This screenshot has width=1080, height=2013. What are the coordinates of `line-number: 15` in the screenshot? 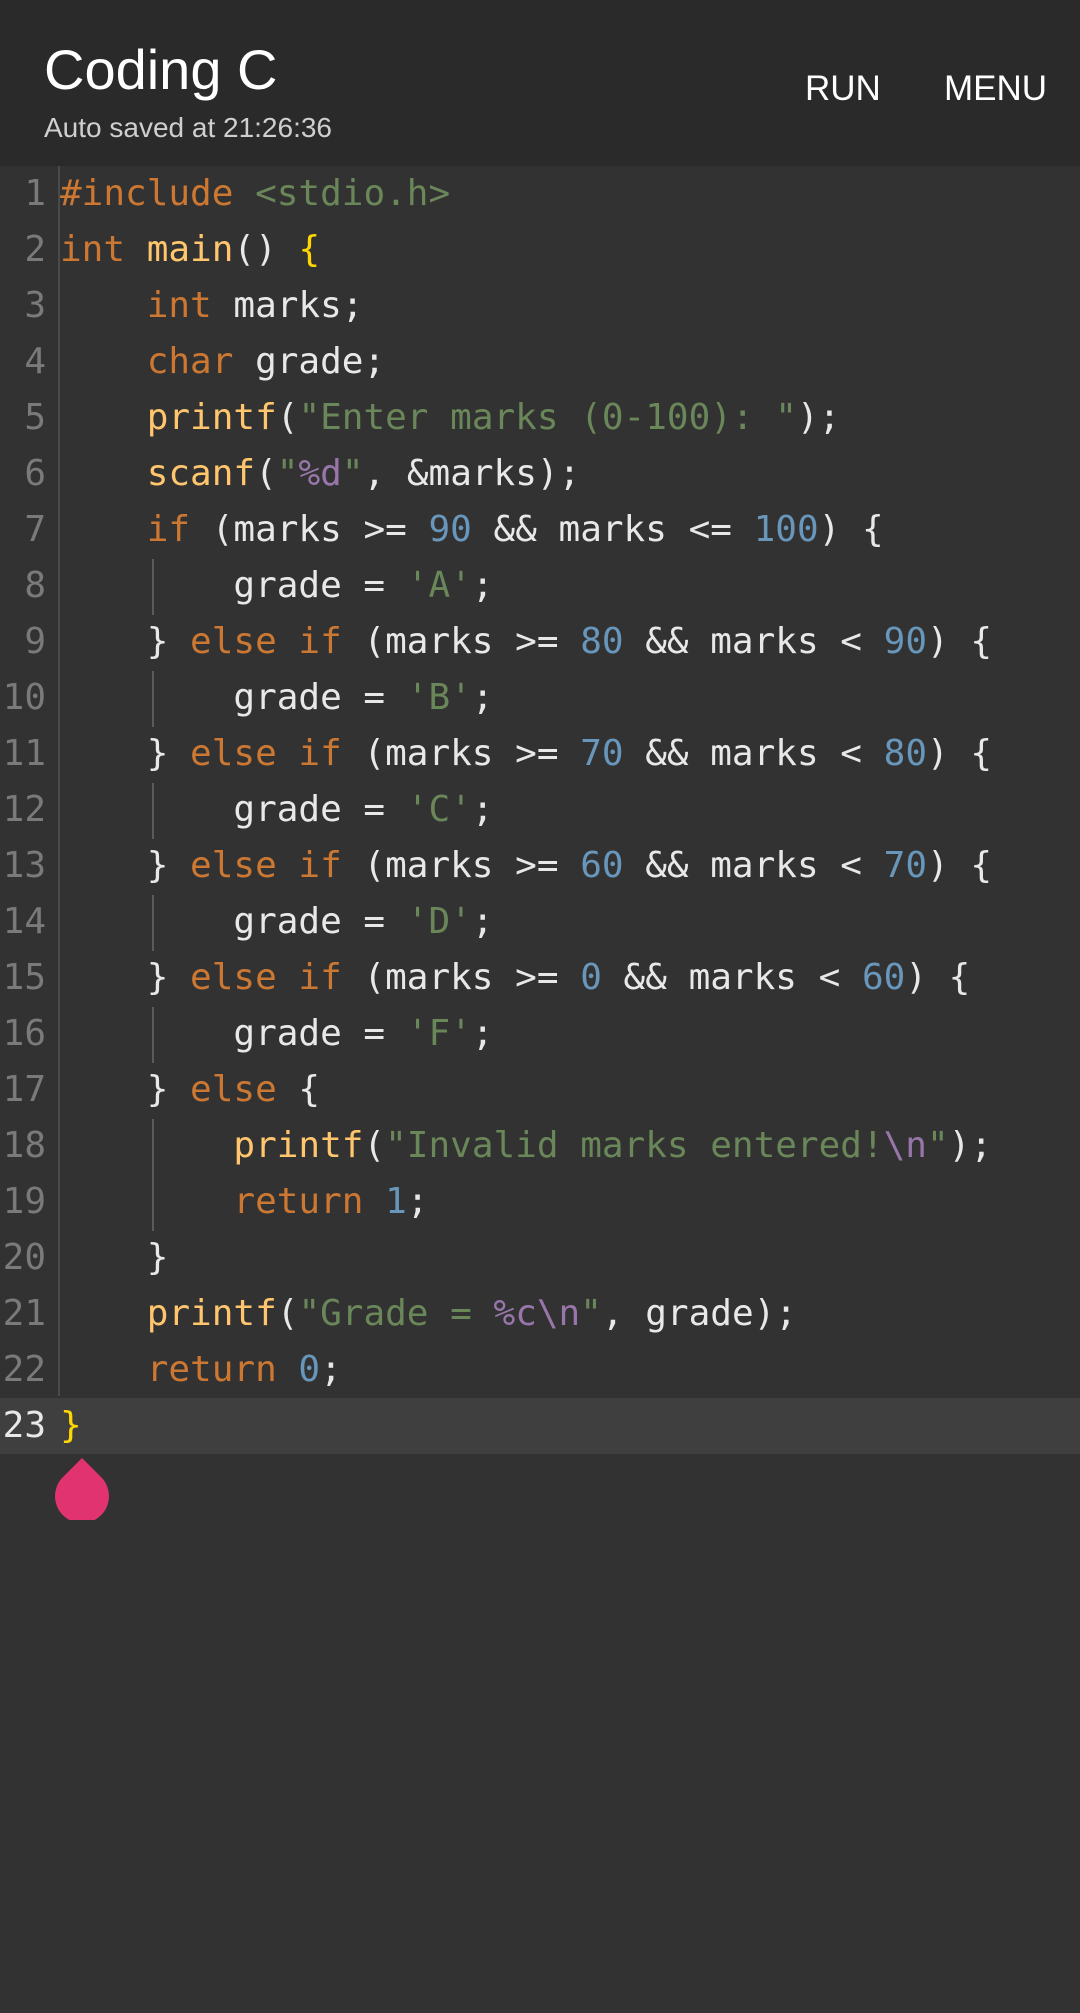 It's located at (24, 977).